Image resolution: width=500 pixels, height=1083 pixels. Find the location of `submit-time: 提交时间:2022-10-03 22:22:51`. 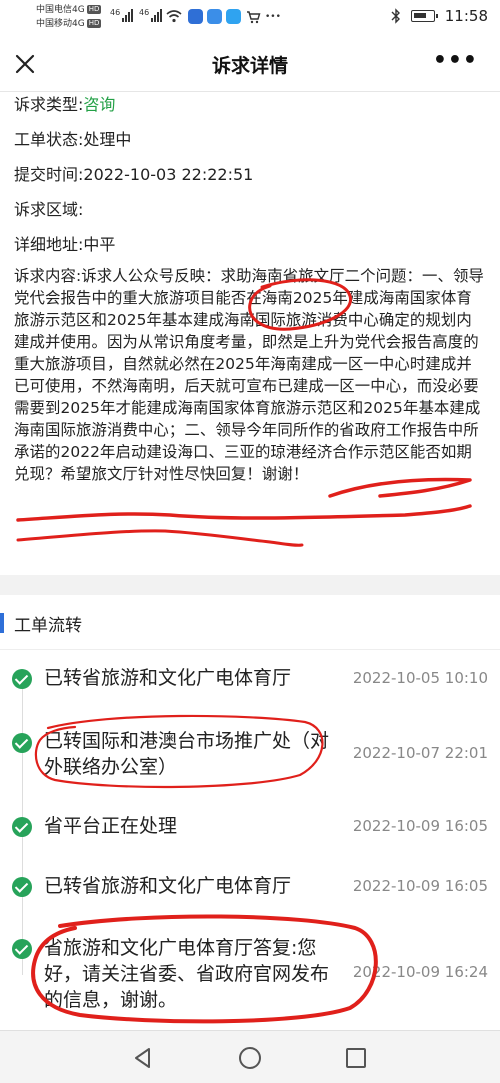

submit-time: 提交时间:2022-10-03 22:22:51 is located at coordinates (134, 174).